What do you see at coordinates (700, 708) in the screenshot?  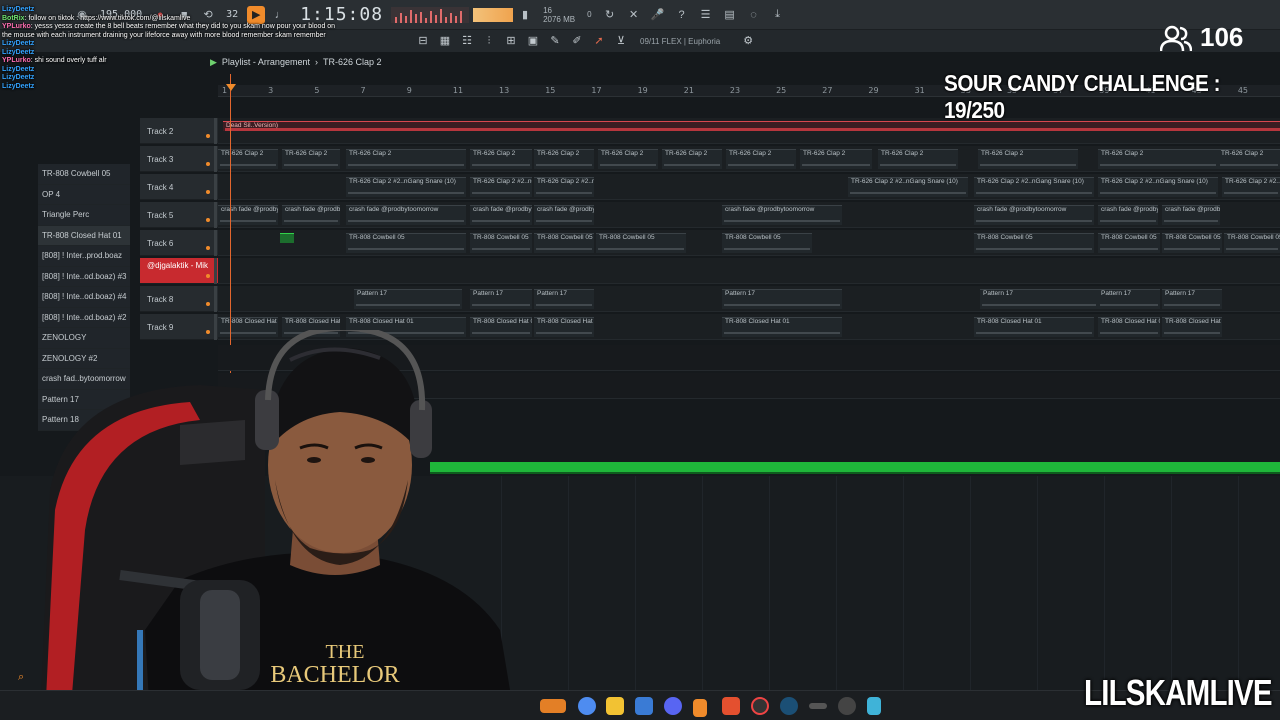 I see `taskbar-fl-studio-icon` at bounding box center [700, 708].